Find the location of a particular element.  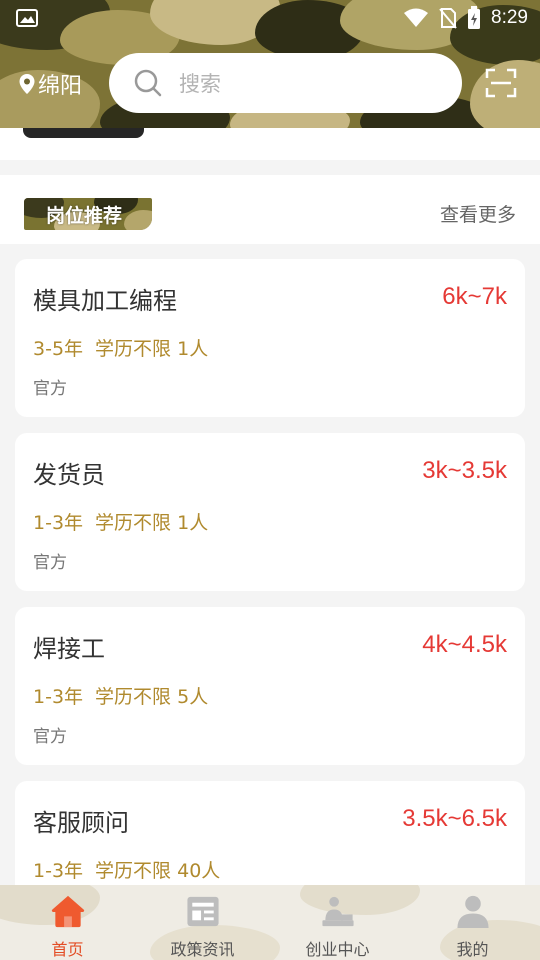

bottom-nav: 首页 政策资讯 创业中心 我的 is located at coordinates (270, 922).